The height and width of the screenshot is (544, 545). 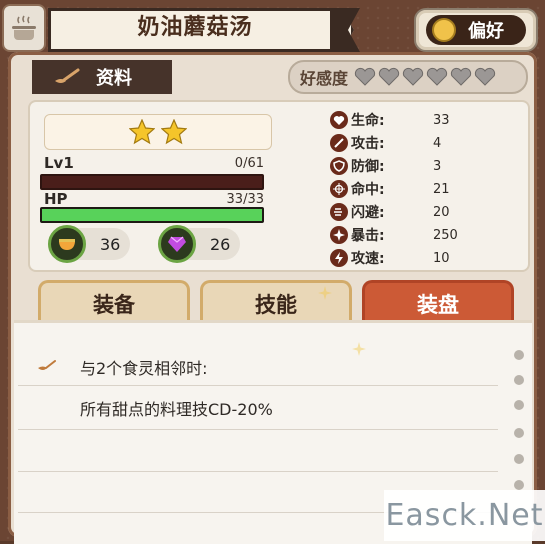 What do you see at coordinates (368, 144) in the screenshot?
I see `stat-label: 攻击:` at bounding box center [368, 144].